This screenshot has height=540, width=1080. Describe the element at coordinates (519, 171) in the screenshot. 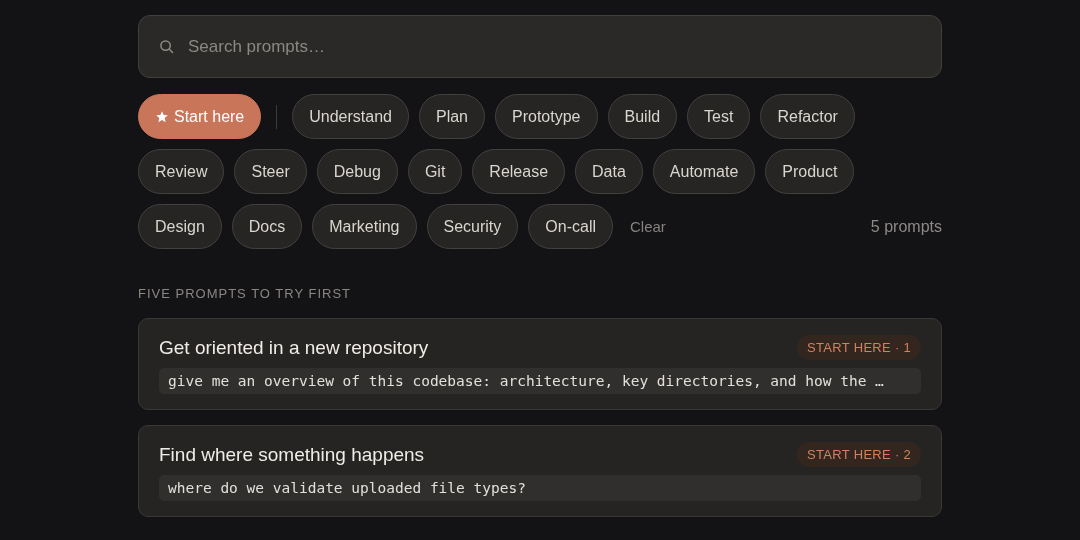

I see `filter-chip: Release` at that location.